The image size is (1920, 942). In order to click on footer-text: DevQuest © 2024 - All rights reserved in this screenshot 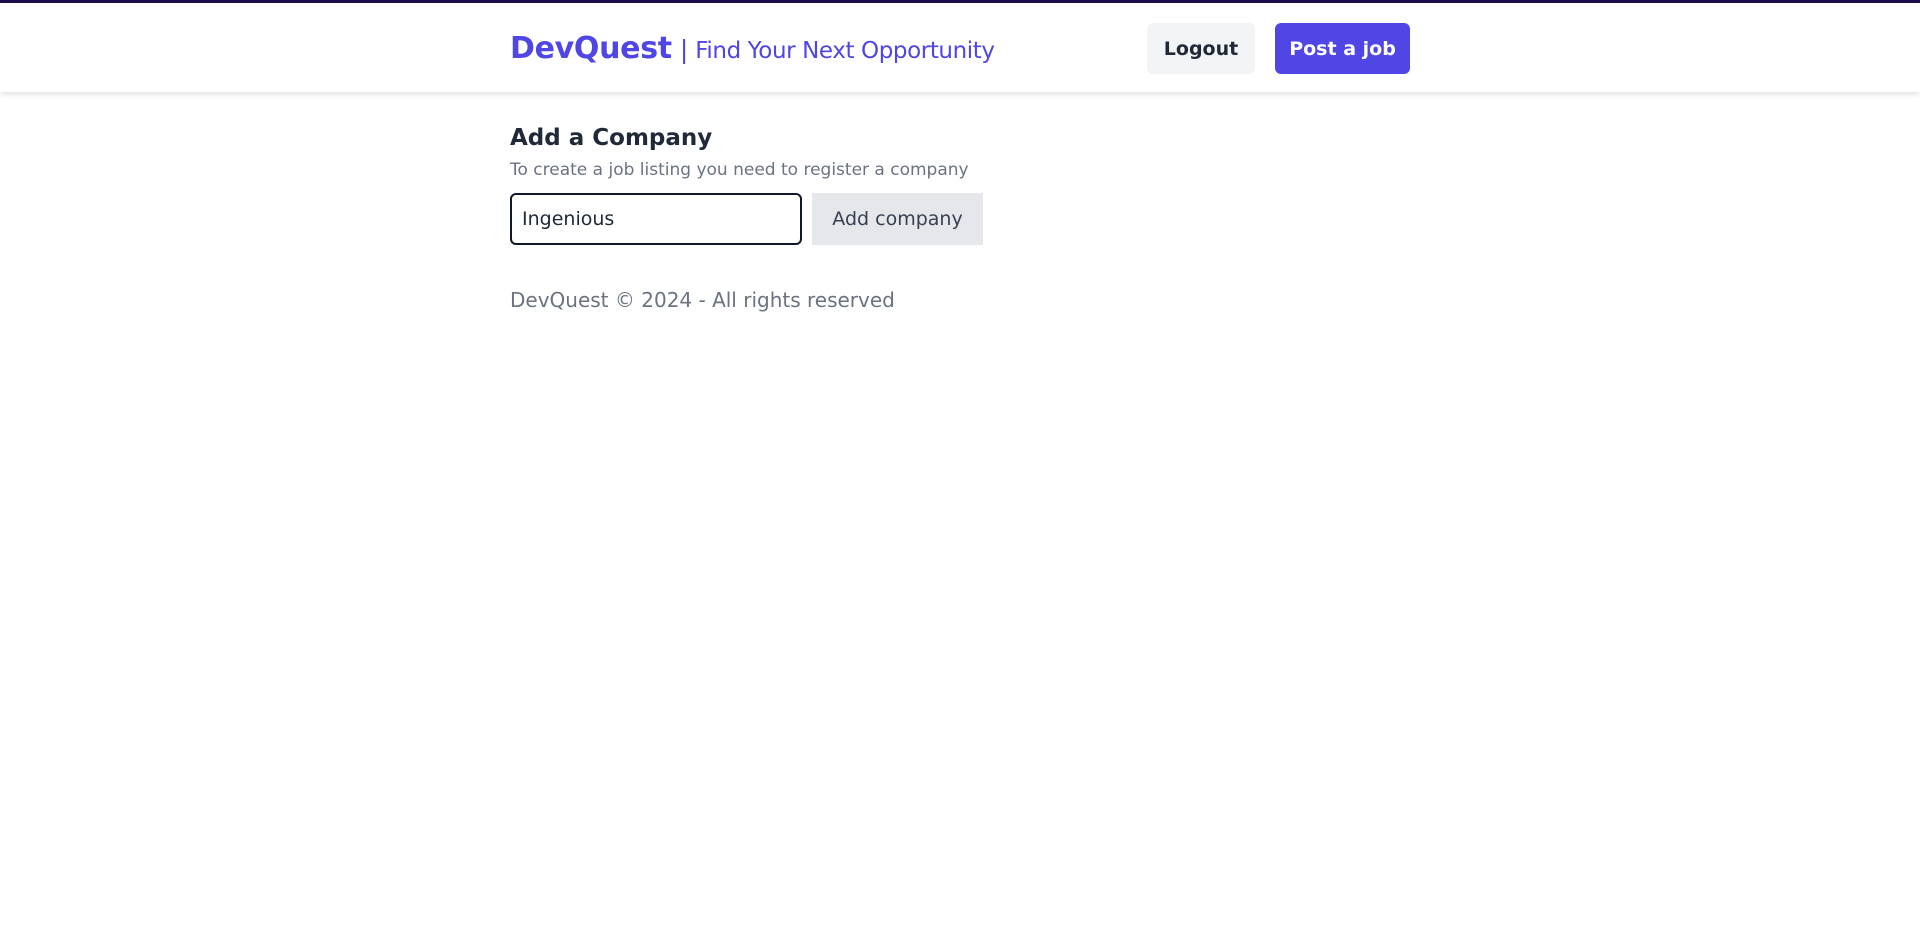, I will do `click(702, 300)`.